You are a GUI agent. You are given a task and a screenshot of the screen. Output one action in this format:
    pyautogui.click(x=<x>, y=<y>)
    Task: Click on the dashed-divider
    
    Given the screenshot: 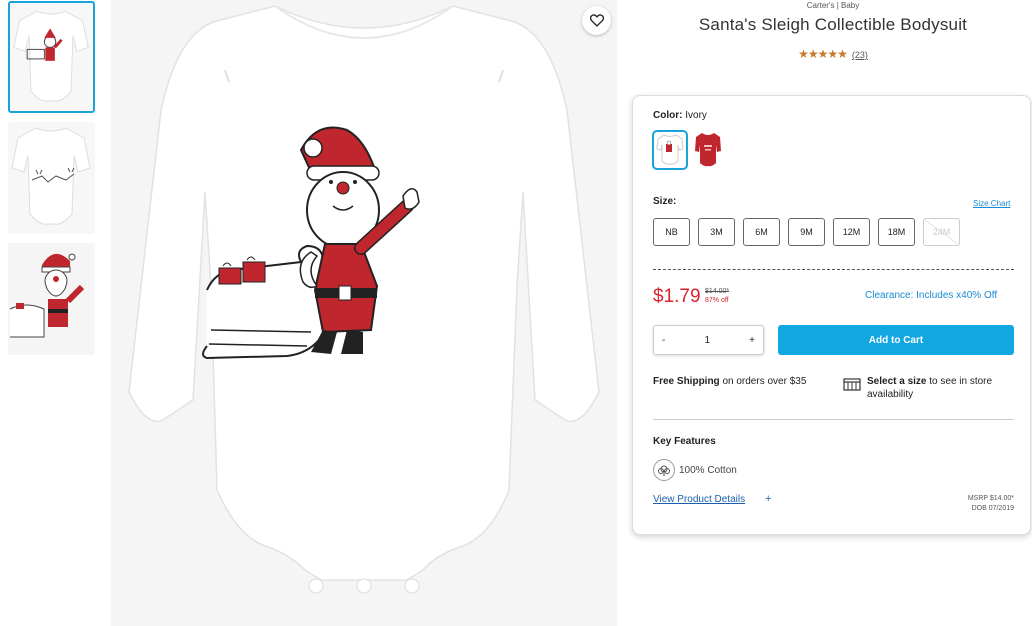 What is the action you would take?
    pyautogui.click(x=833, y=269)
    